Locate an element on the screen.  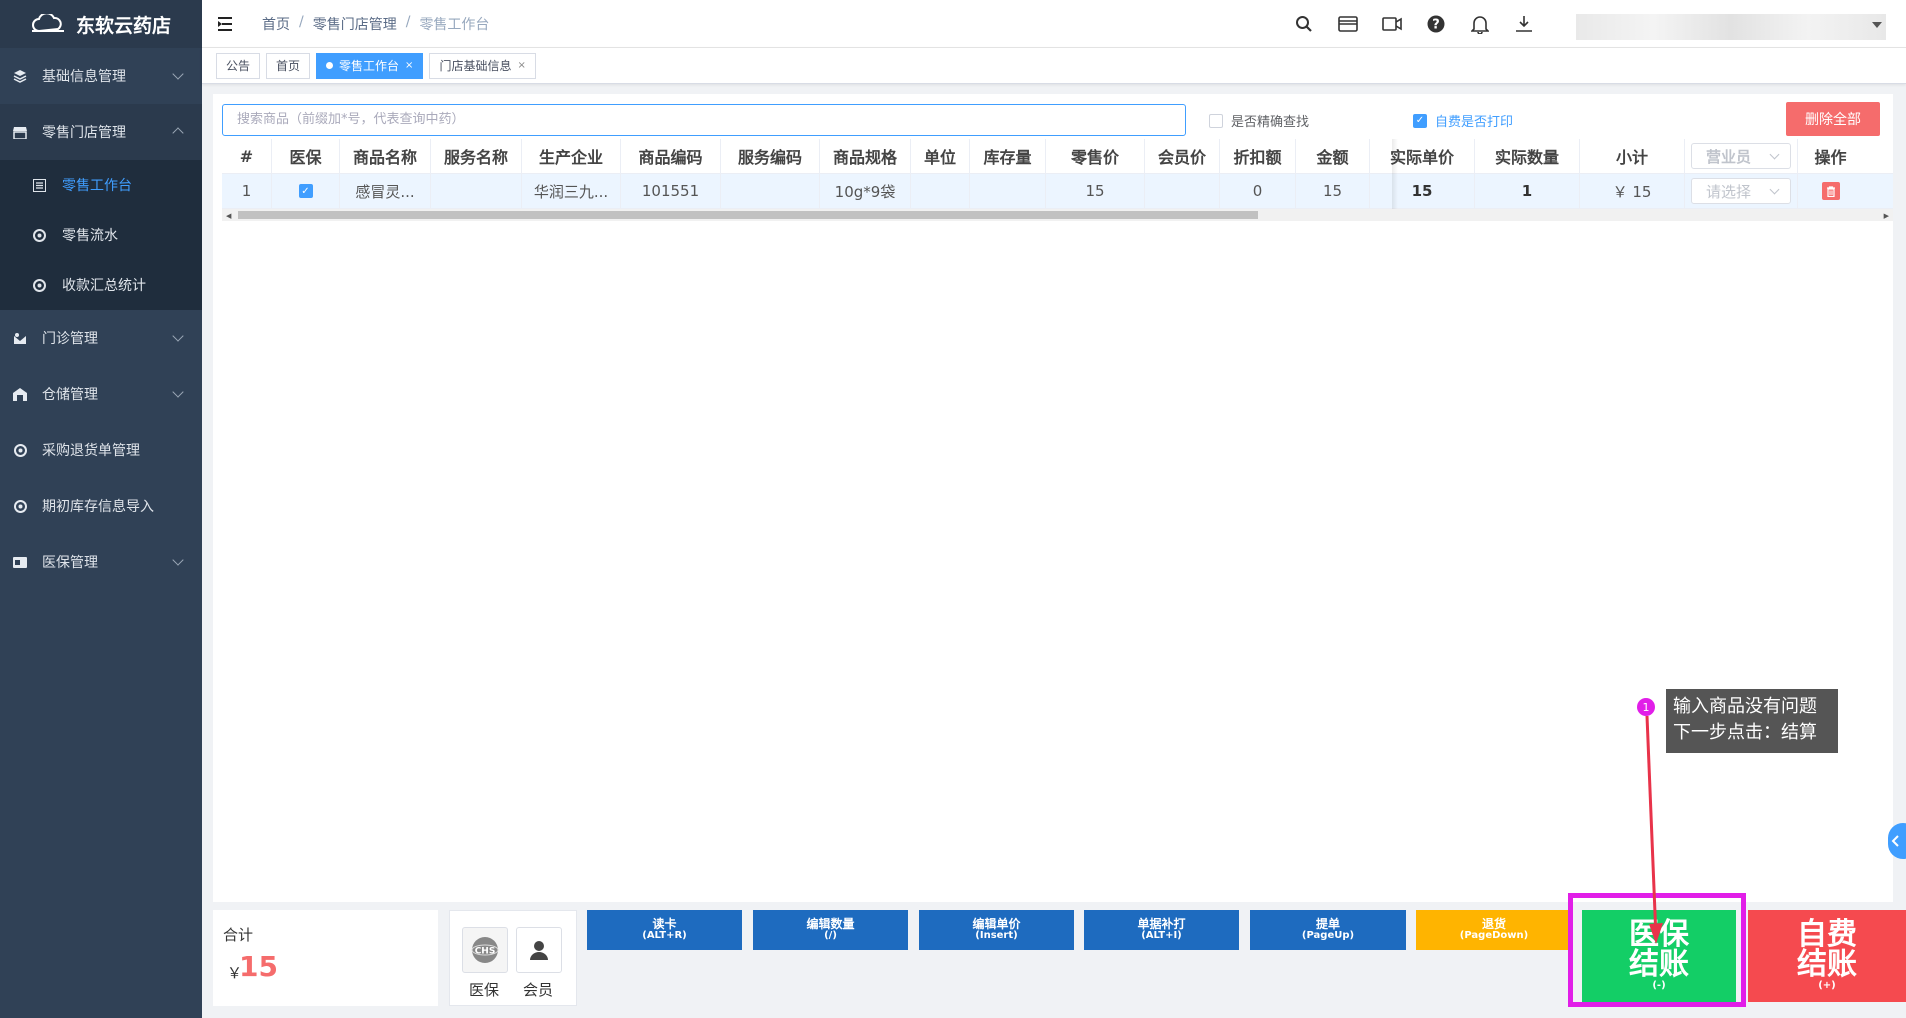
chevron-left-icon is located at coordinates (1895, 841).